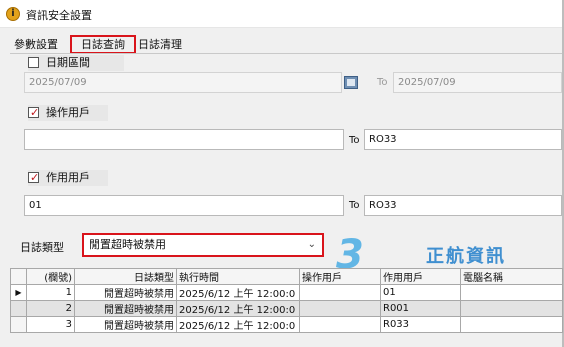 This screenshot has width=564, height=347. Describe the element at coordinates (312, 245) in the screenshot. I see `chevron-down-icon: ⌄` at that location.